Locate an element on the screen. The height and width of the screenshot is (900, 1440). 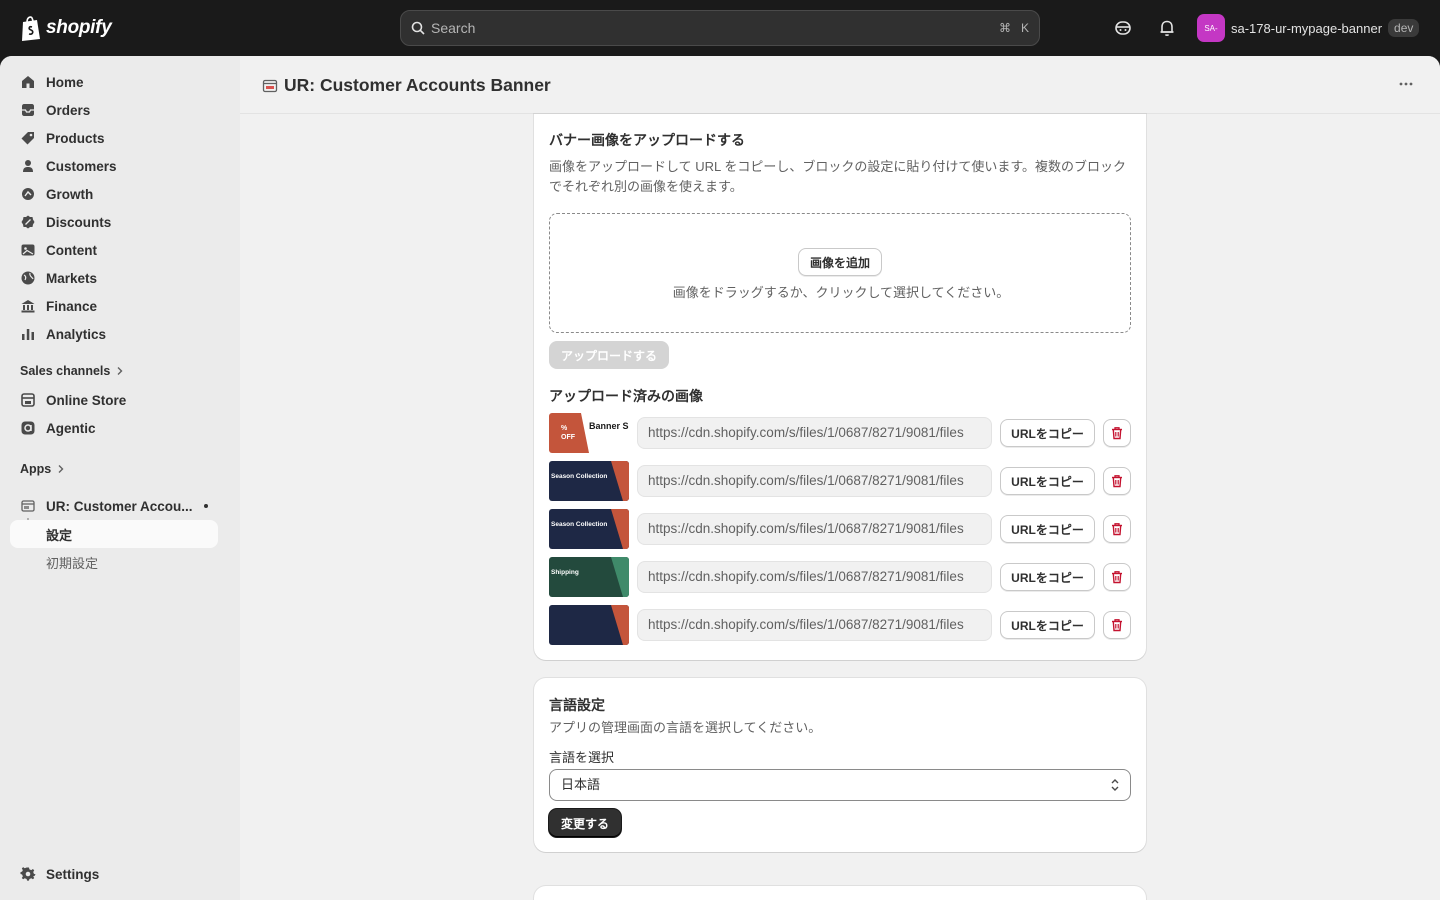
sidebar-item-label: Agentic is located at coordinates (71, 428).